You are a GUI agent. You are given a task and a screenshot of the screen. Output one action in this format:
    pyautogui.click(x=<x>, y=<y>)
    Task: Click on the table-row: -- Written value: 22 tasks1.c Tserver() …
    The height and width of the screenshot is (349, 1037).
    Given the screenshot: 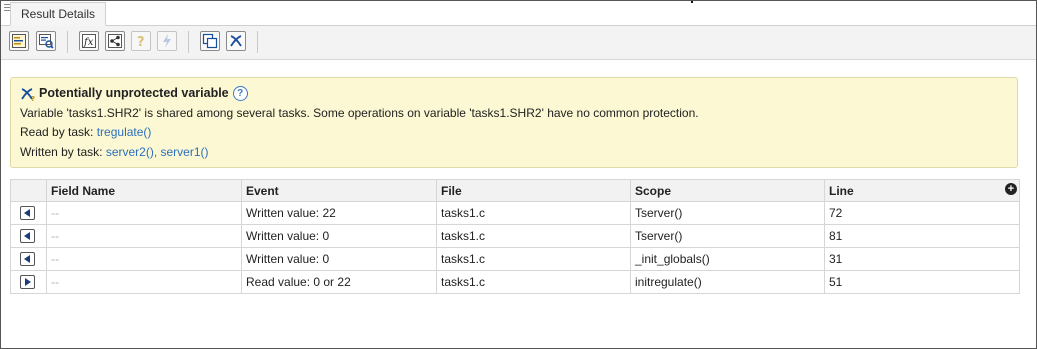 What is the action you would take?
    pyautogui.click(x=515, y=213)
    